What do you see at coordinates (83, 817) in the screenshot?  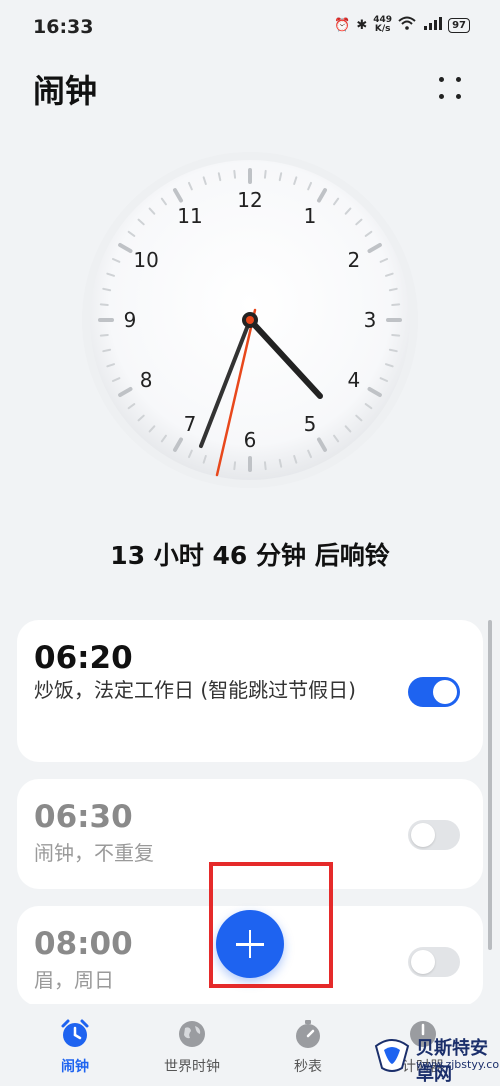 I see `alarm-time: 06:30` at bounding box center [83, 817].